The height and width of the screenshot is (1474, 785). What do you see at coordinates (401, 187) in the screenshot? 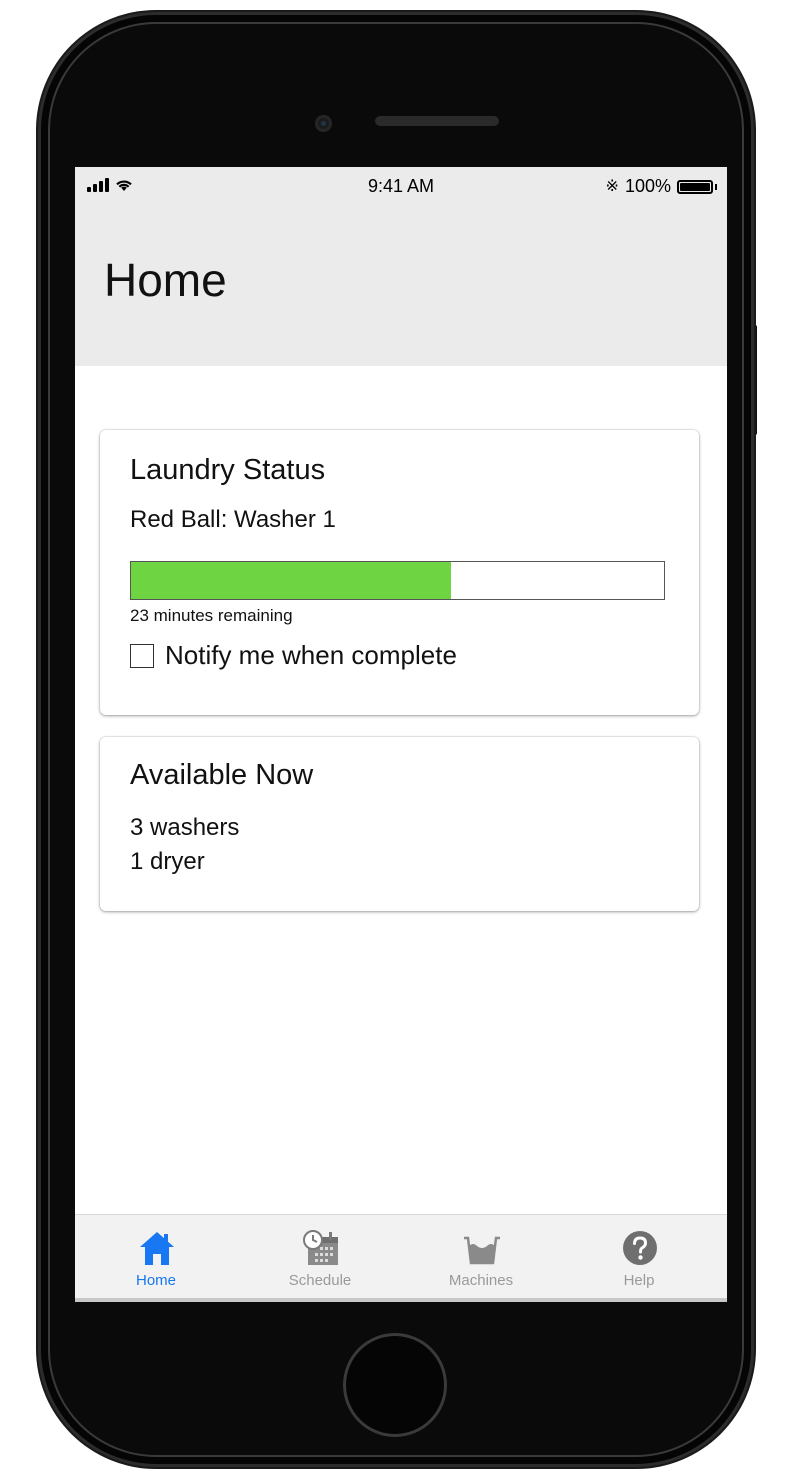
I see `status-bar: 9:41 AM ※ 100%` at bounding box center [401, 187].